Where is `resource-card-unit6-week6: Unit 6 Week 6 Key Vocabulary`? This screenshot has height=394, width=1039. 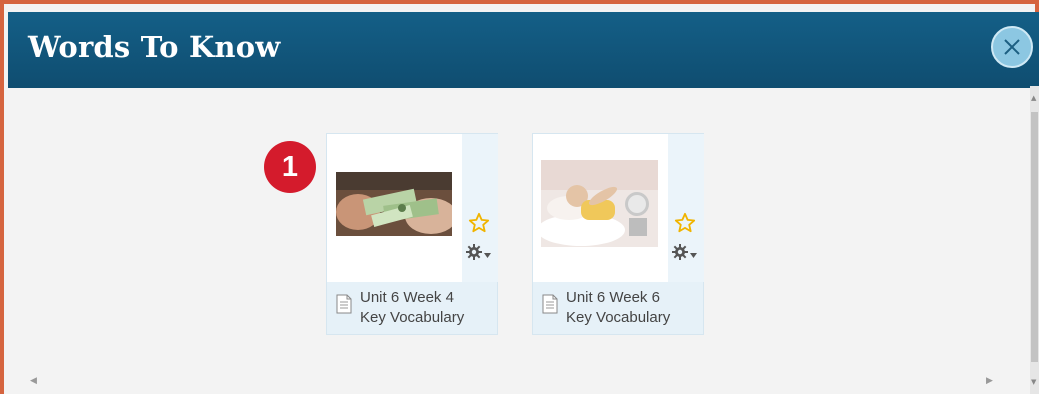 resource-card-unit6-week6: Unit 6 Week 6 Key Vocabulary is located at coordinates (618, 234).